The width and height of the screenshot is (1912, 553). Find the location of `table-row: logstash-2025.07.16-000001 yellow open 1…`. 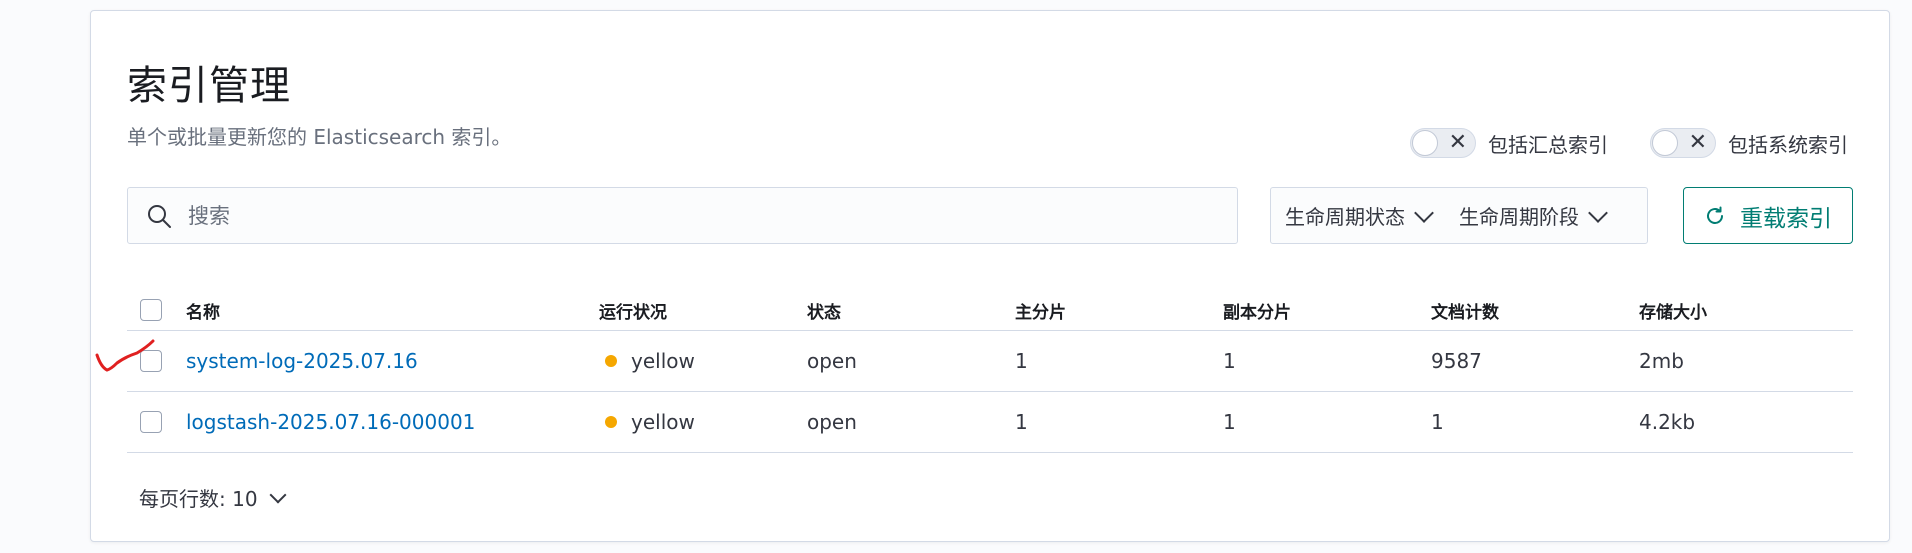

table-row: logstash-2025.07.16-000001 yellow open 1… is located at coordinates (990, 422).